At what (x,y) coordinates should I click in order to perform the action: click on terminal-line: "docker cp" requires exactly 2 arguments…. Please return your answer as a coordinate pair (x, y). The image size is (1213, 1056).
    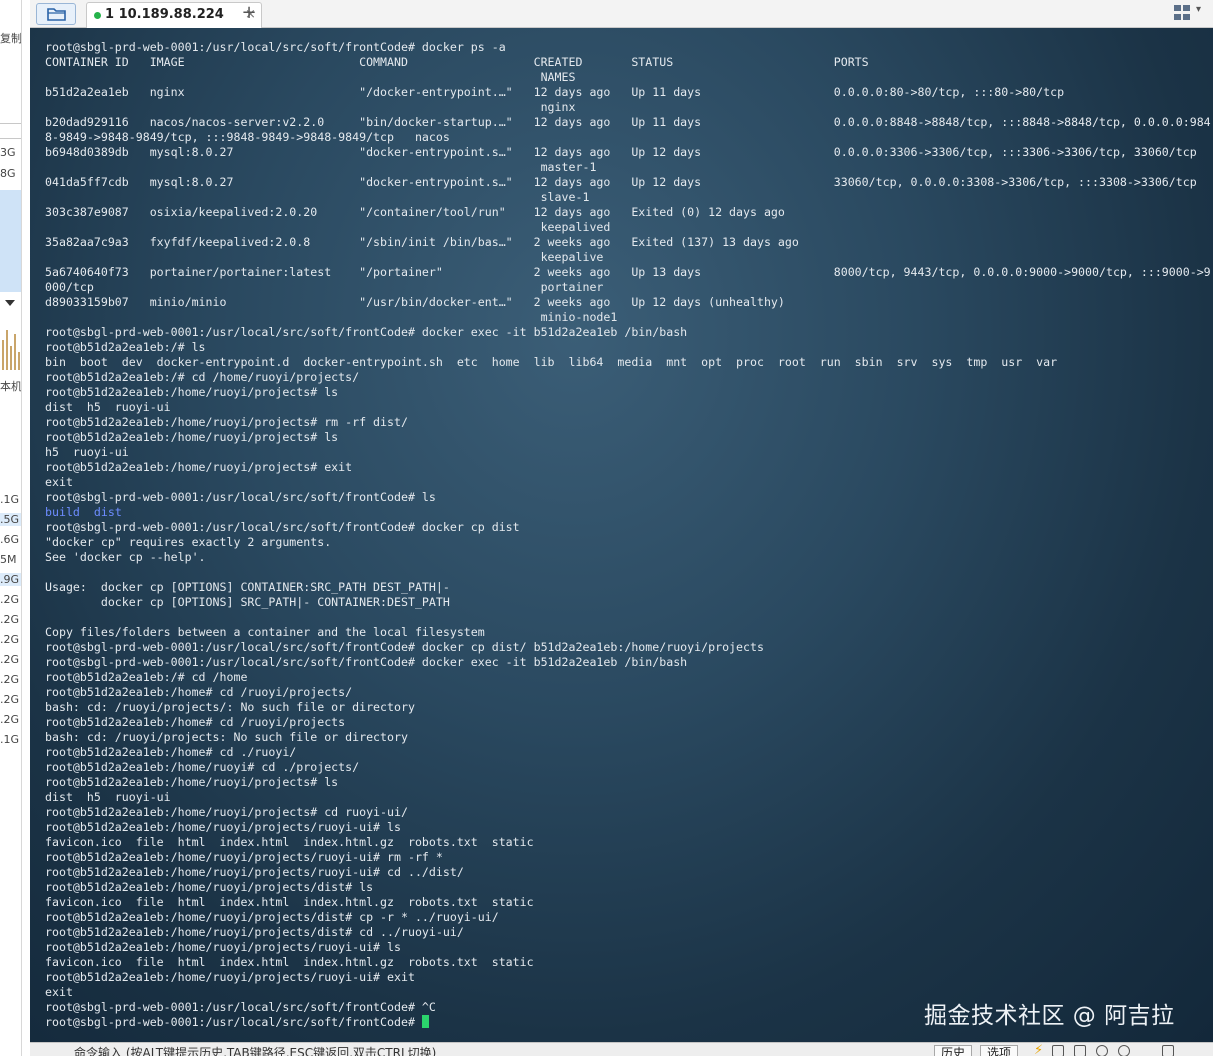
    Looking at the image, I should click on (188, 542).